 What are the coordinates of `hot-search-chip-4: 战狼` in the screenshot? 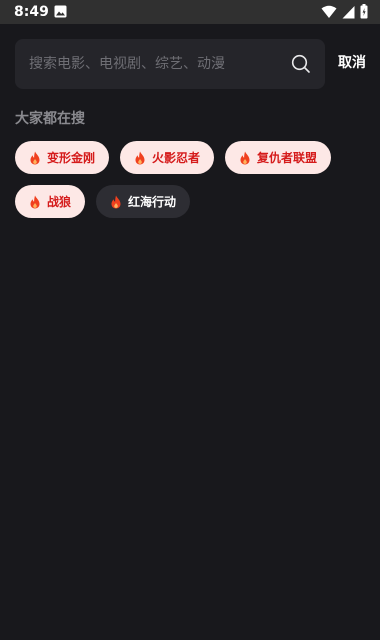 It's located at (50, 201).